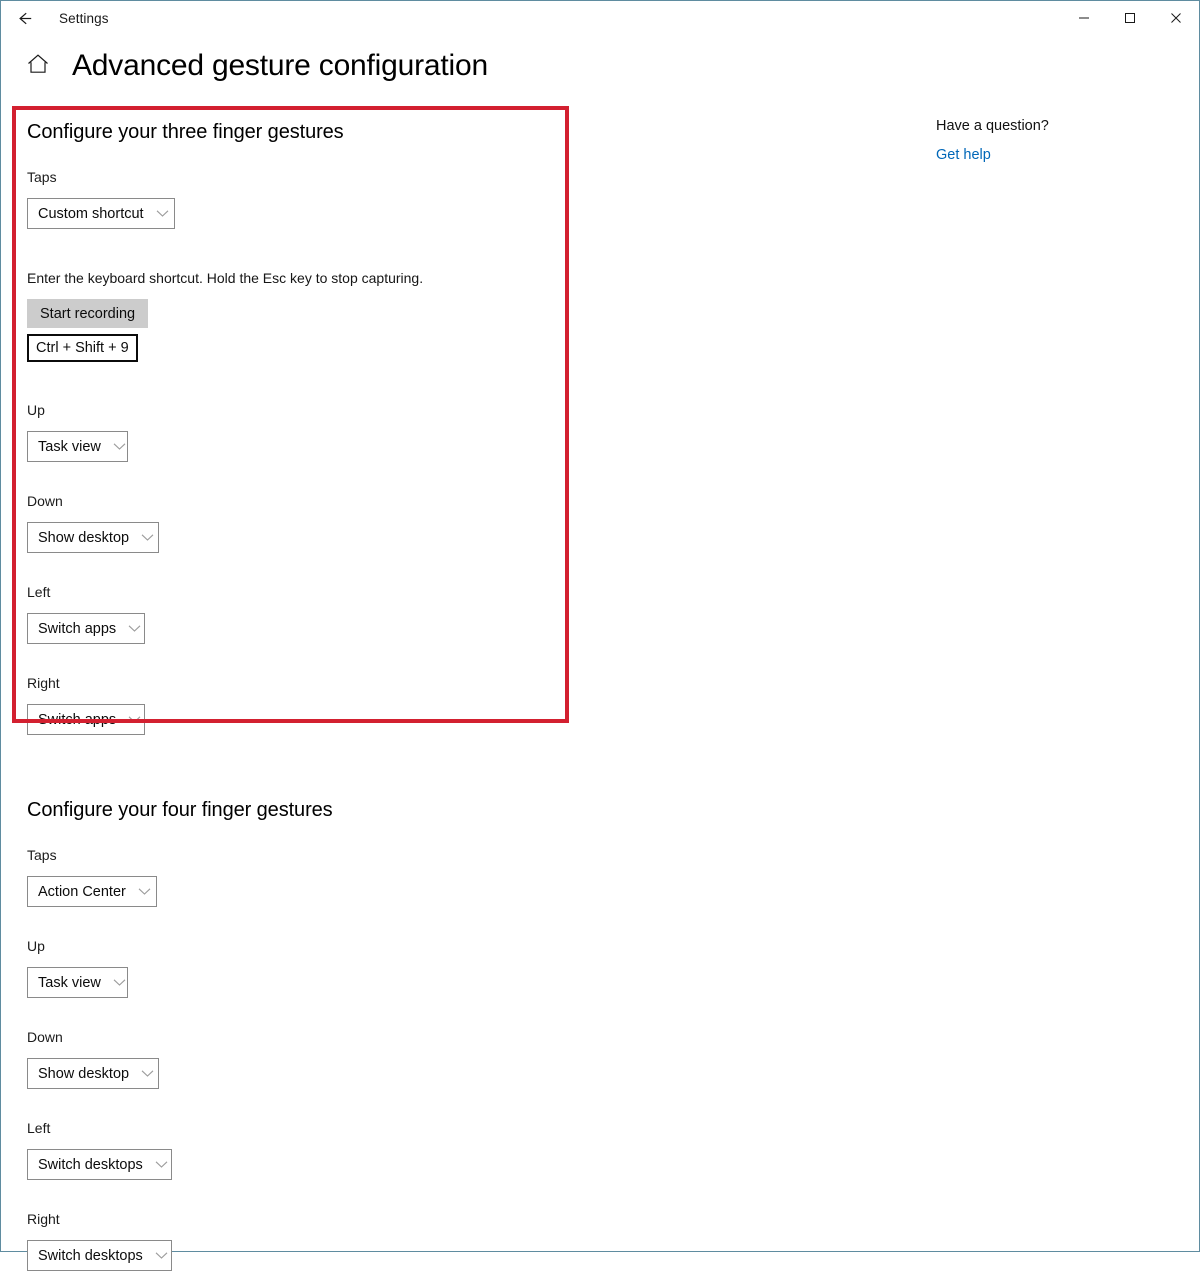 This screenshot has width=1200, height=1271. I want to click on window-controls, so click(1130, 18).